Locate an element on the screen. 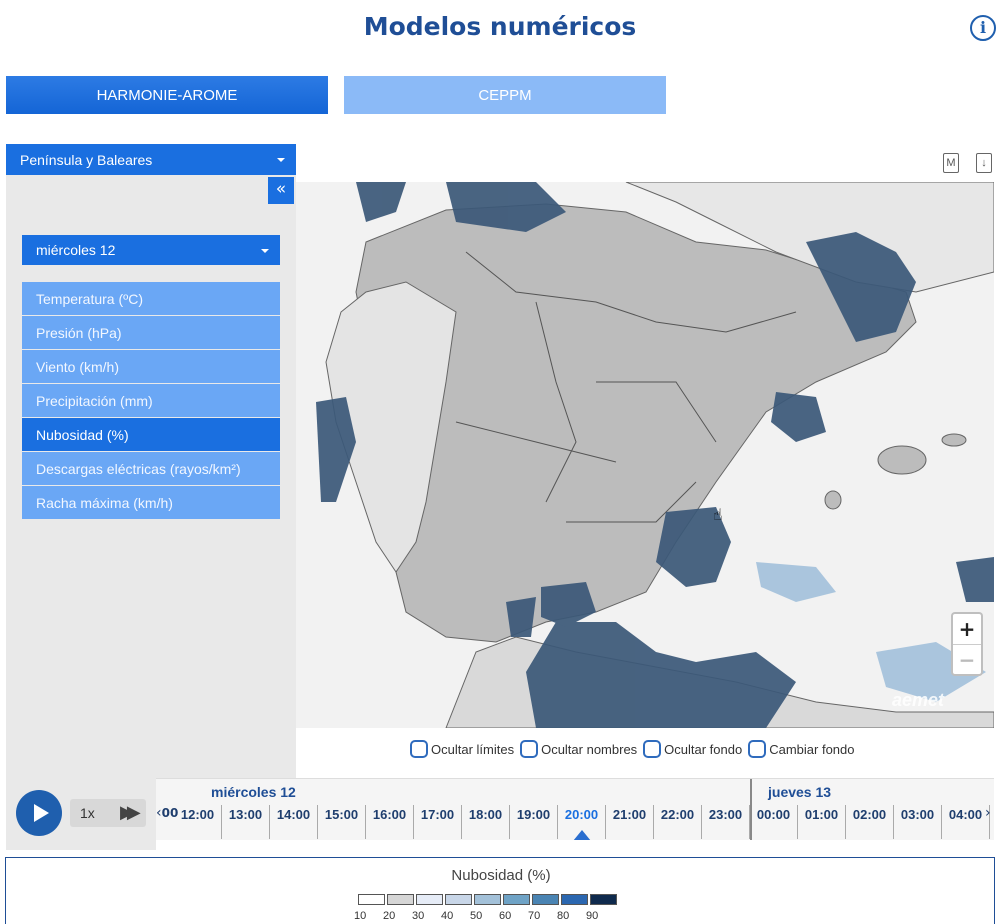 Image resolution: width=1000 pixels, height=924 pixels. tab-harmonie-arome: HARMONIE-AROME is located at coordinates (167, 95).